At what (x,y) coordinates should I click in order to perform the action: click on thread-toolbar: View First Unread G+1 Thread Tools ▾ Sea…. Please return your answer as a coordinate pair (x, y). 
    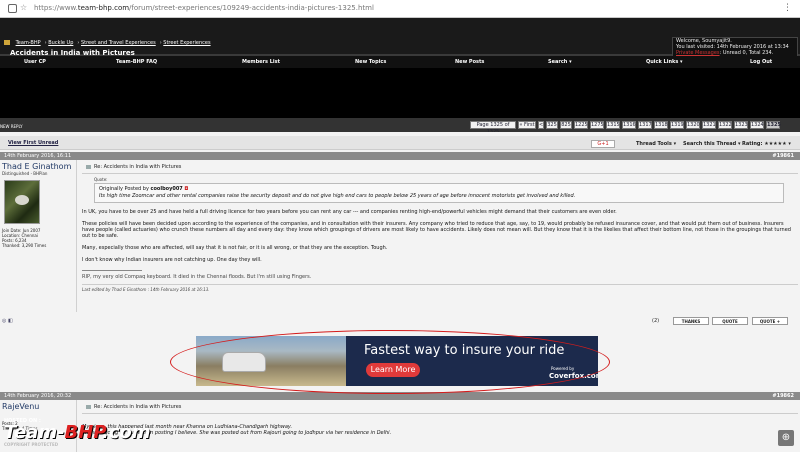
    Looking at the image, I should click on (400, 143).